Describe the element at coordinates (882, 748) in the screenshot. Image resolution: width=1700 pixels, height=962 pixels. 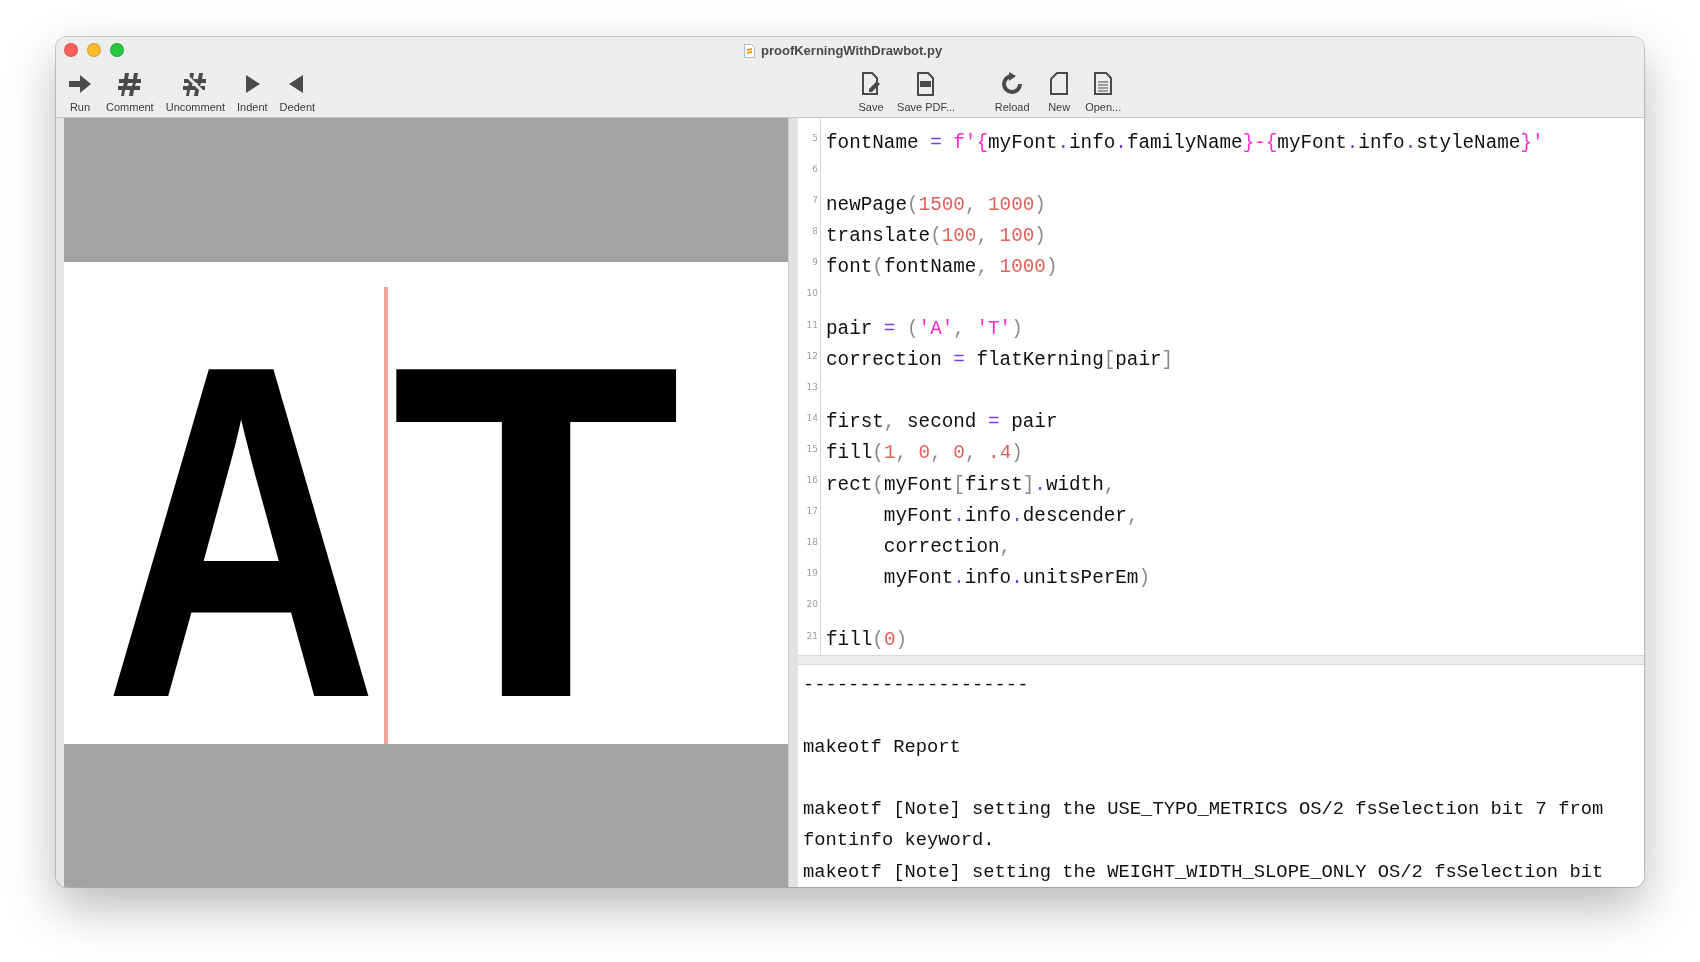
I see `output-line: makeotf Report` at that location.